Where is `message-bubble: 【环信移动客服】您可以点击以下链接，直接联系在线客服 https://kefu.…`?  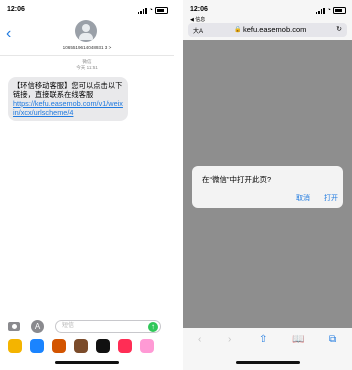 message-bubble: 【环信移动客服】您可以点击以下链接，直接联系在线客服 https://kefu.… is located at coordinates (68, 99).